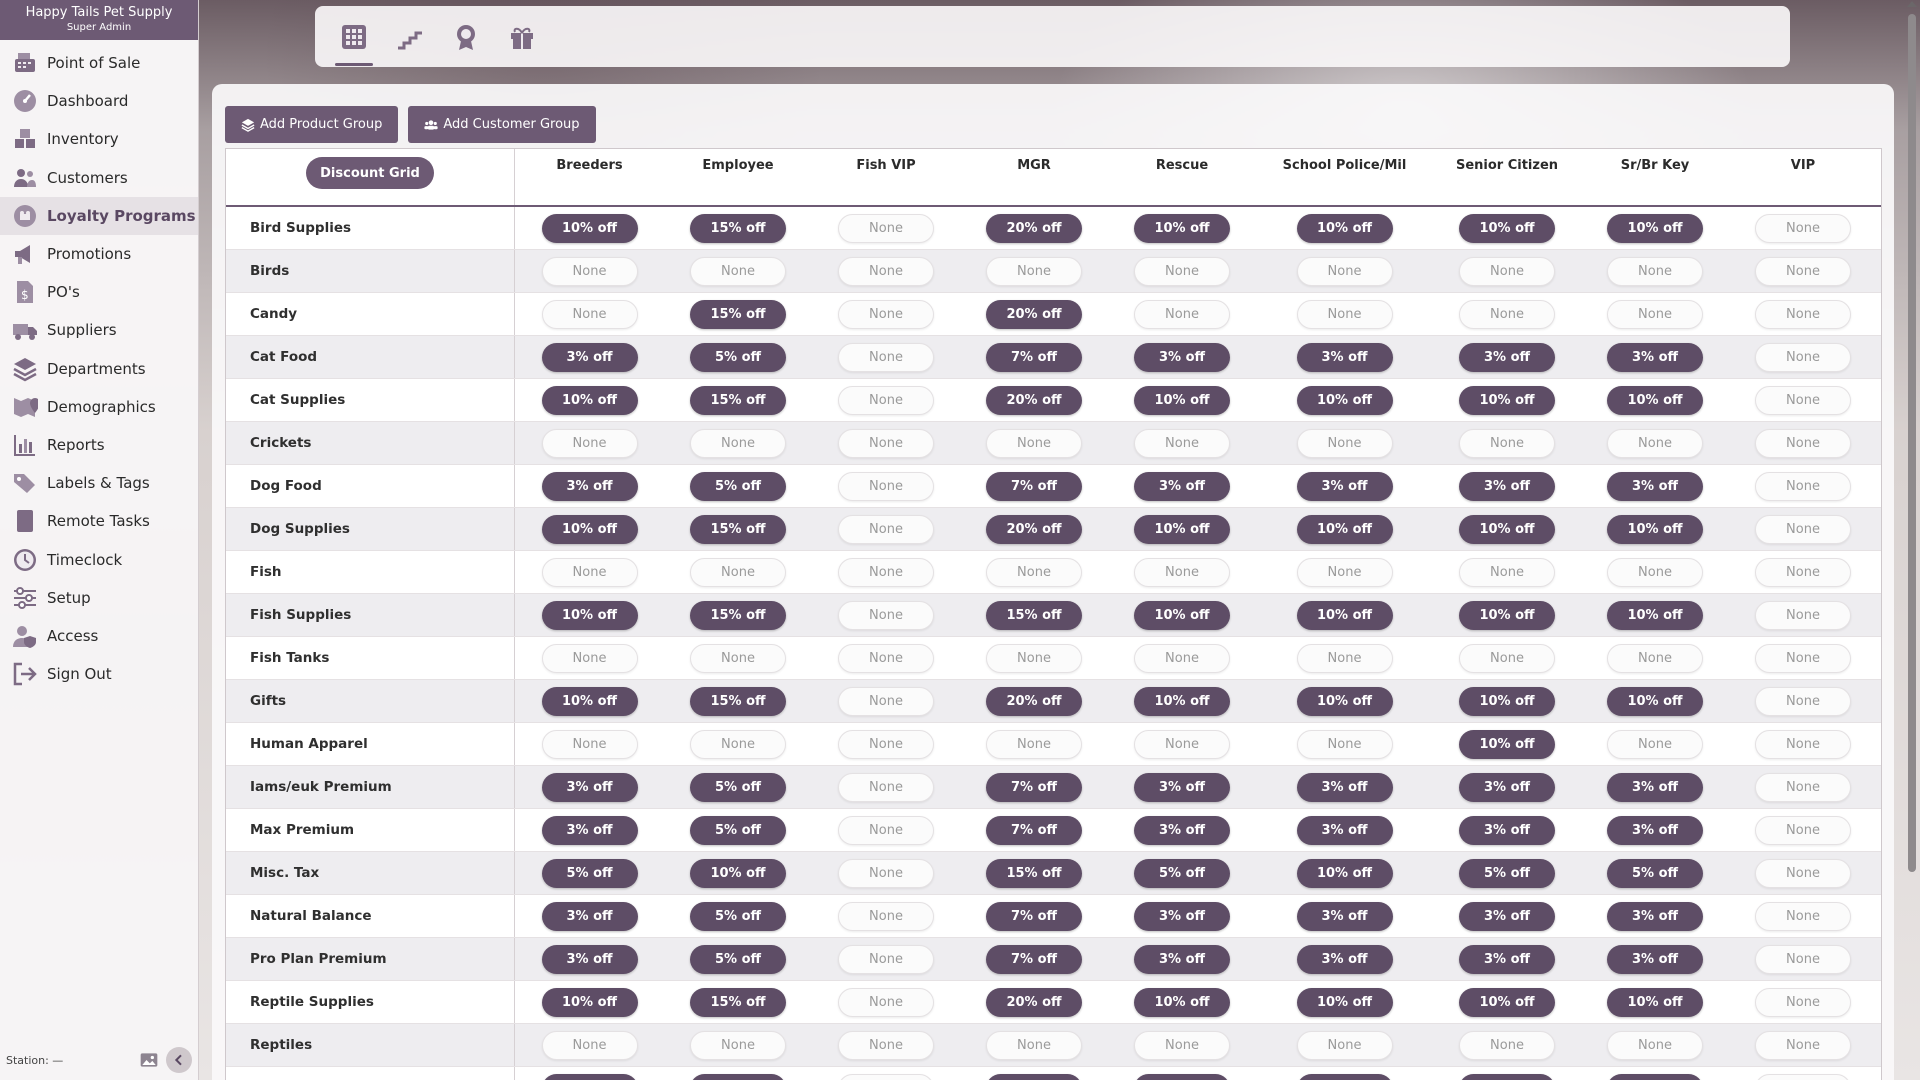 The width and height of the screenshot is (1920, 1080). What do you see at coordinates (410, 37) in the screenshot?
I see `tiers-tab` at bounding box center [410, 37].